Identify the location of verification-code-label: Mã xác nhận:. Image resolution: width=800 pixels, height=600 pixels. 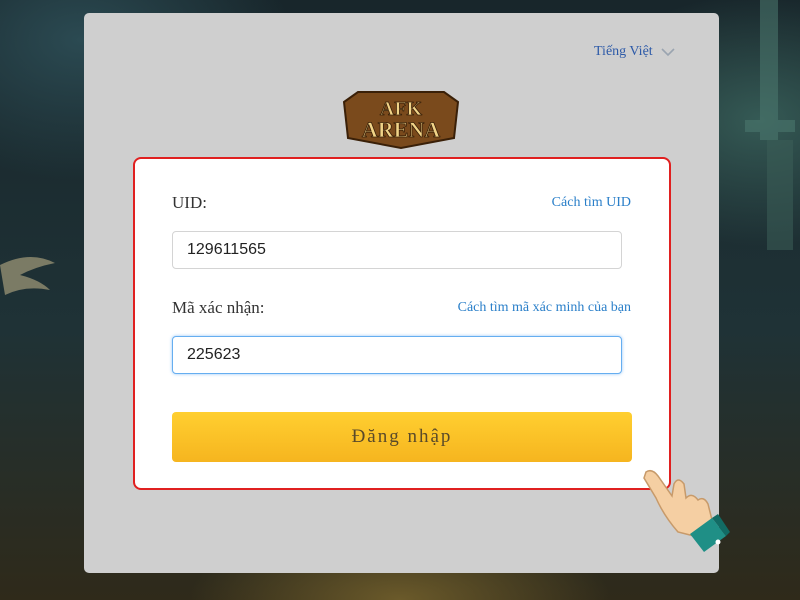
(218, 307).